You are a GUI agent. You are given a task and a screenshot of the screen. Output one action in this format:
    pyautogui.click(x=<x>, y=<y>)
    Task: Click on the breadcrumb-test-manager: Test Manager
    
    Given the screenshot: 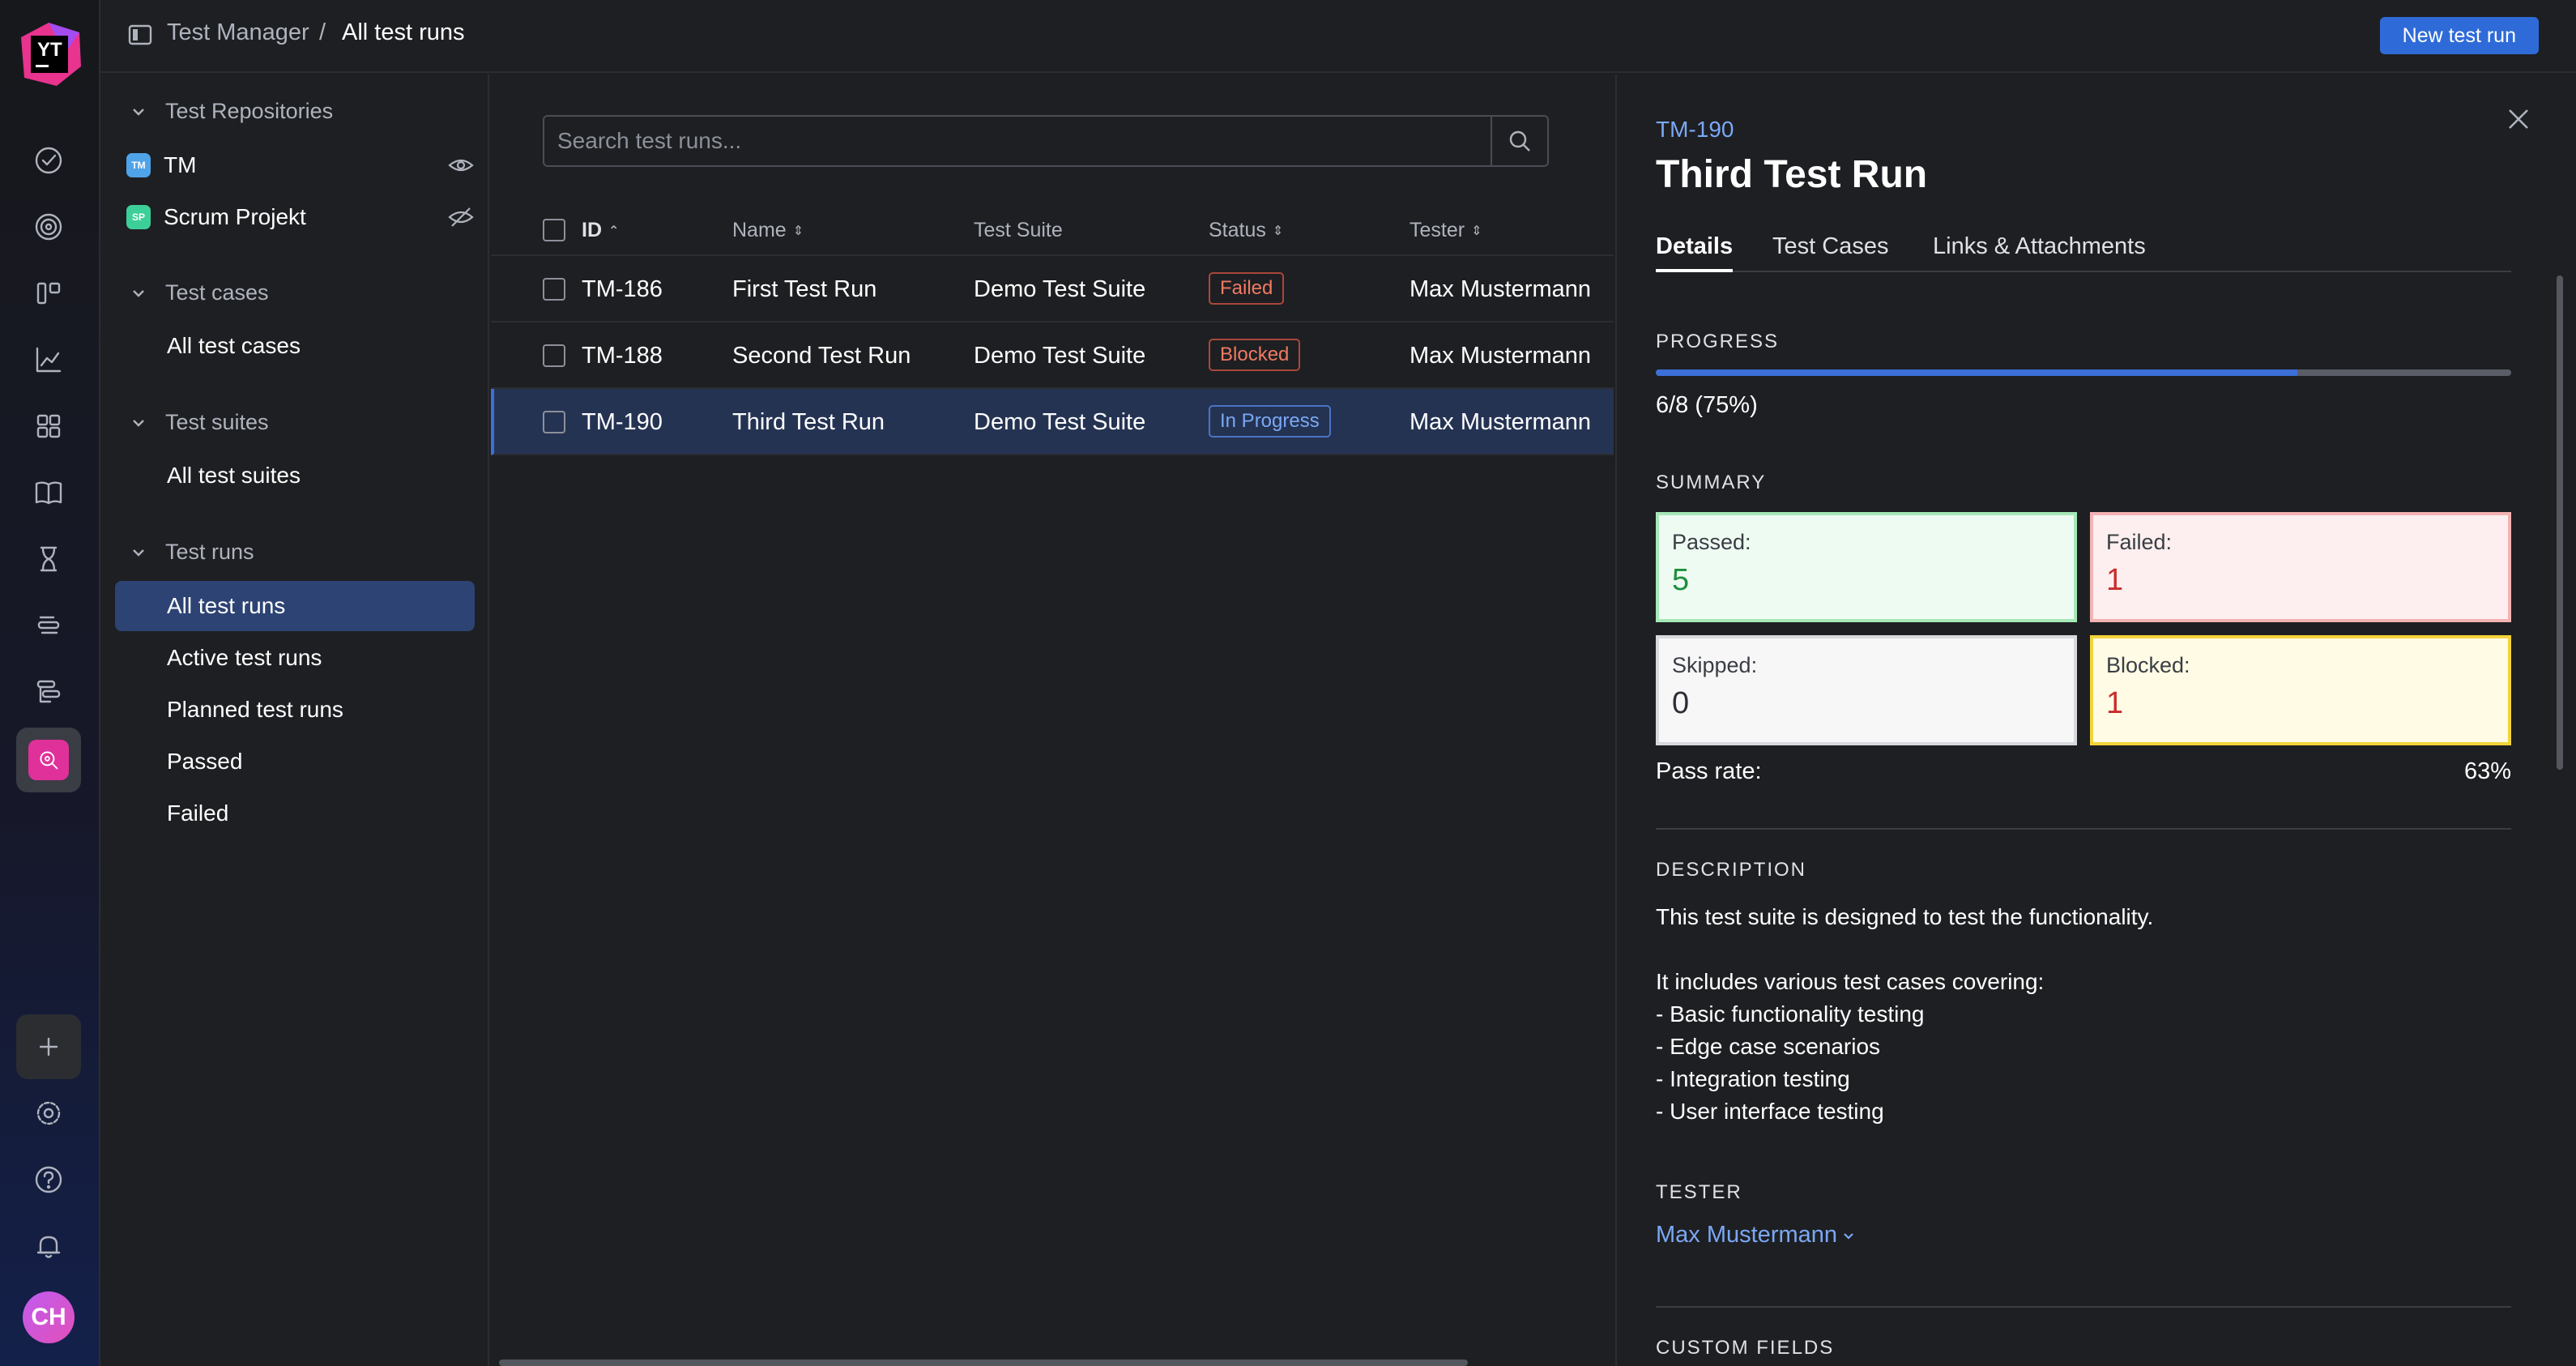 What is the action you would take?
    pyautogui.click(x=238, y=32)
    